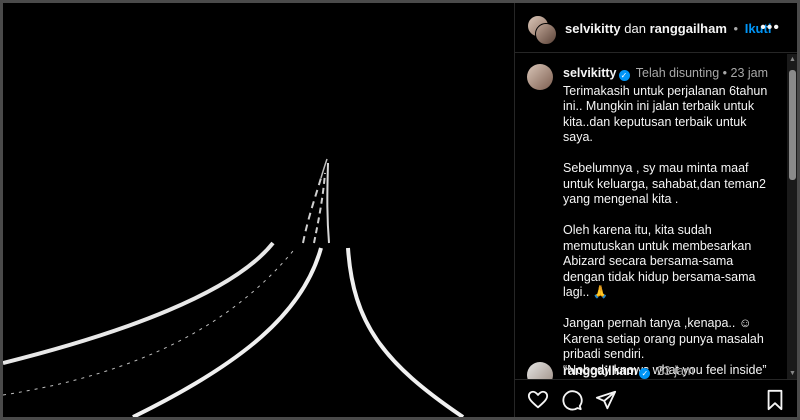  Describe the element at coordinates (656, 398) in the screenshot. I see `action-bar` at that location.